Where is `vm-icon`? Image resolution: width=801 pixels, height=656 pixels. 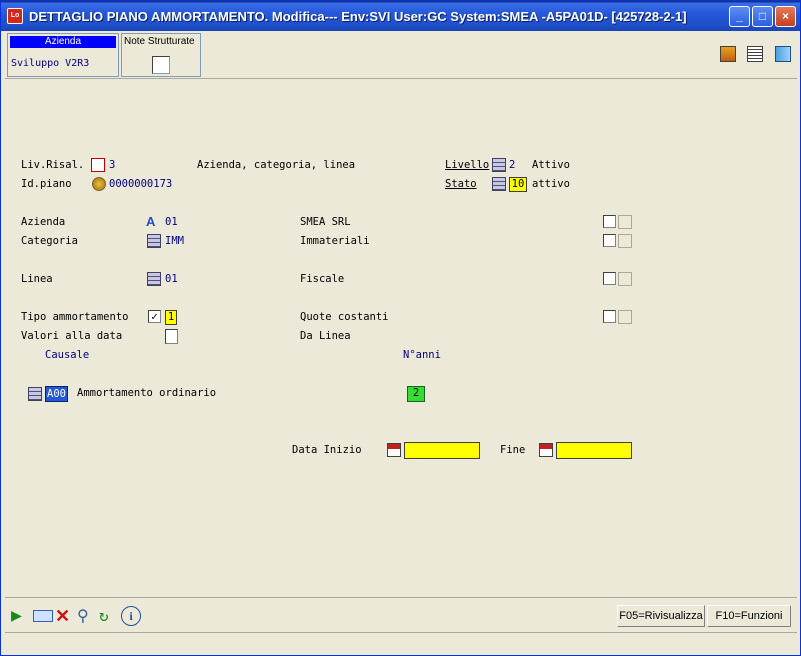
vm-icon is located at coordinates (98, 165).